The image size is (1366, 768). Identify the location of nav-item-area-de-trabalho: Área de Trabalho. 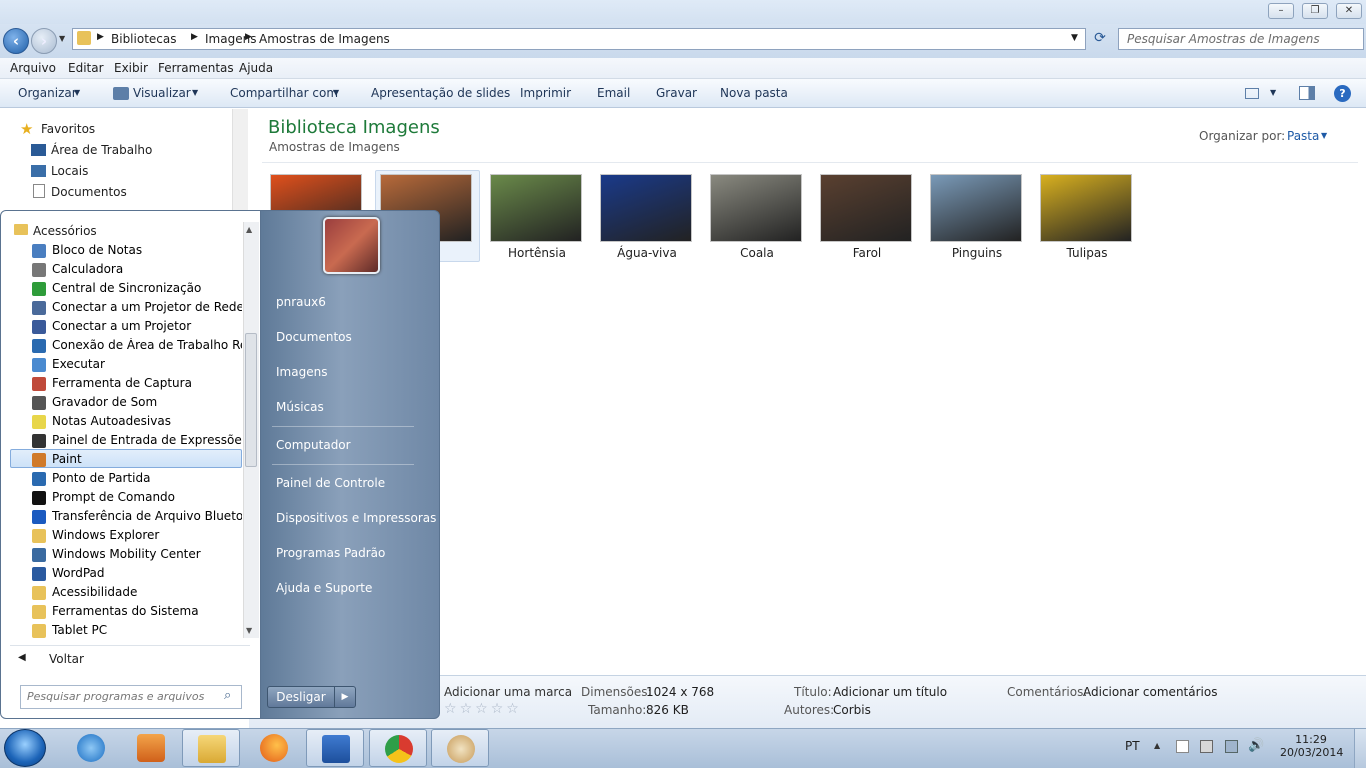
(101, 150).